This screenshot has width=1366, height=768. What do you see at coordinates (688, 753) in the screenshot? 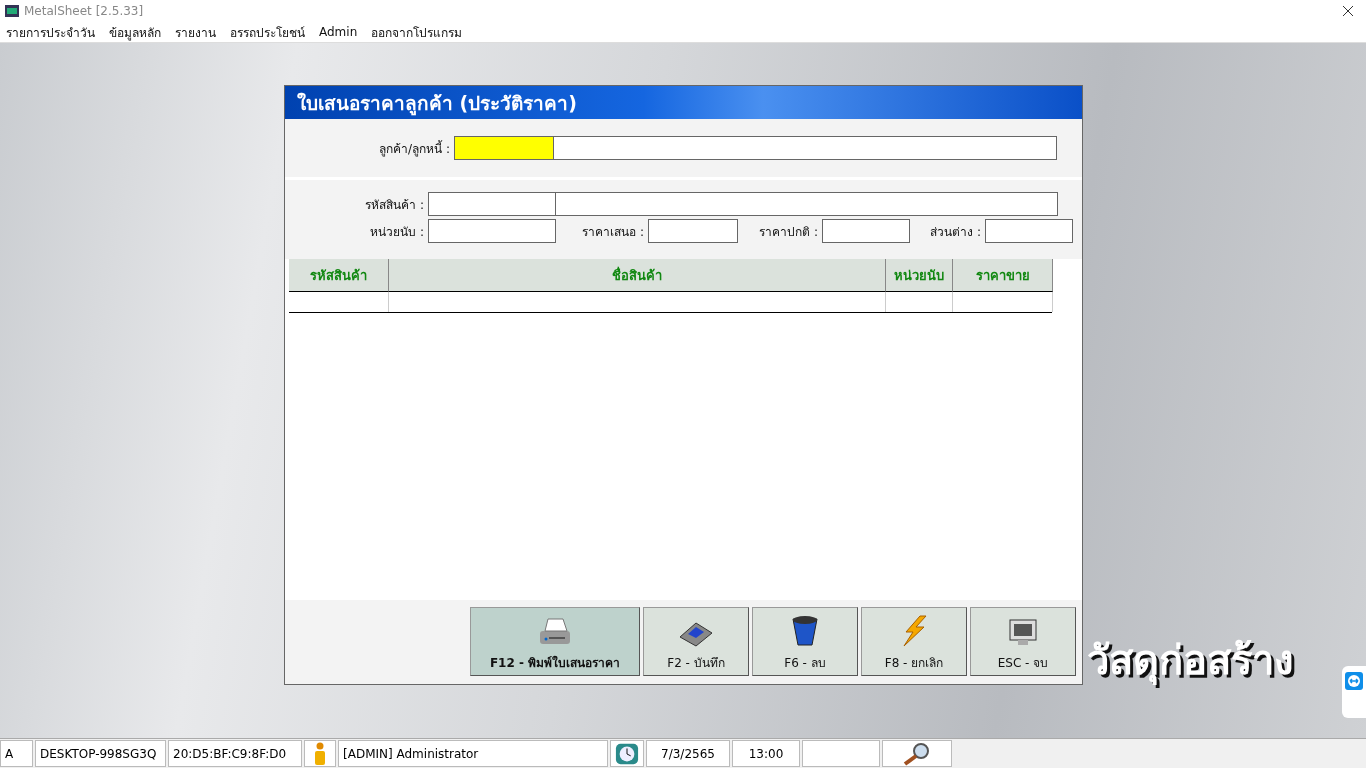
I see `status-panel: 7/3/2565` at bounding box center [688, 753].